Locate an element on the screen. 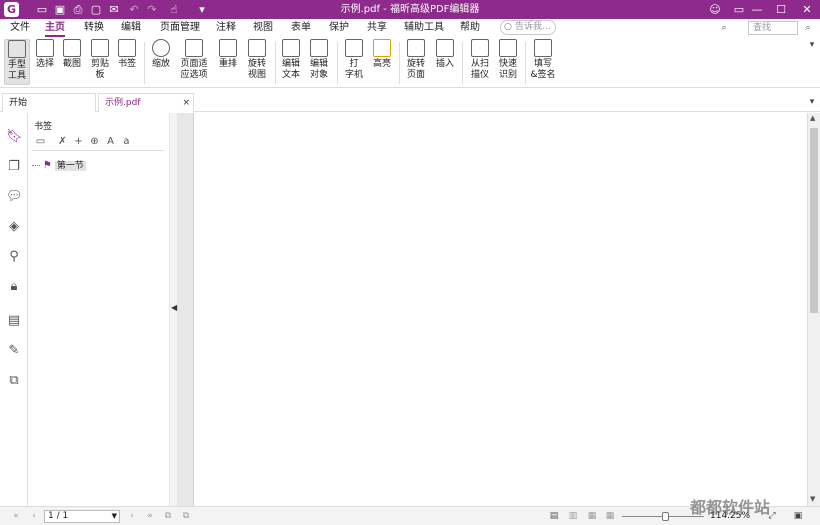 The image size is (820, 525). edit-text-button: 编辑 文本 is located at coordinates (291, 60).